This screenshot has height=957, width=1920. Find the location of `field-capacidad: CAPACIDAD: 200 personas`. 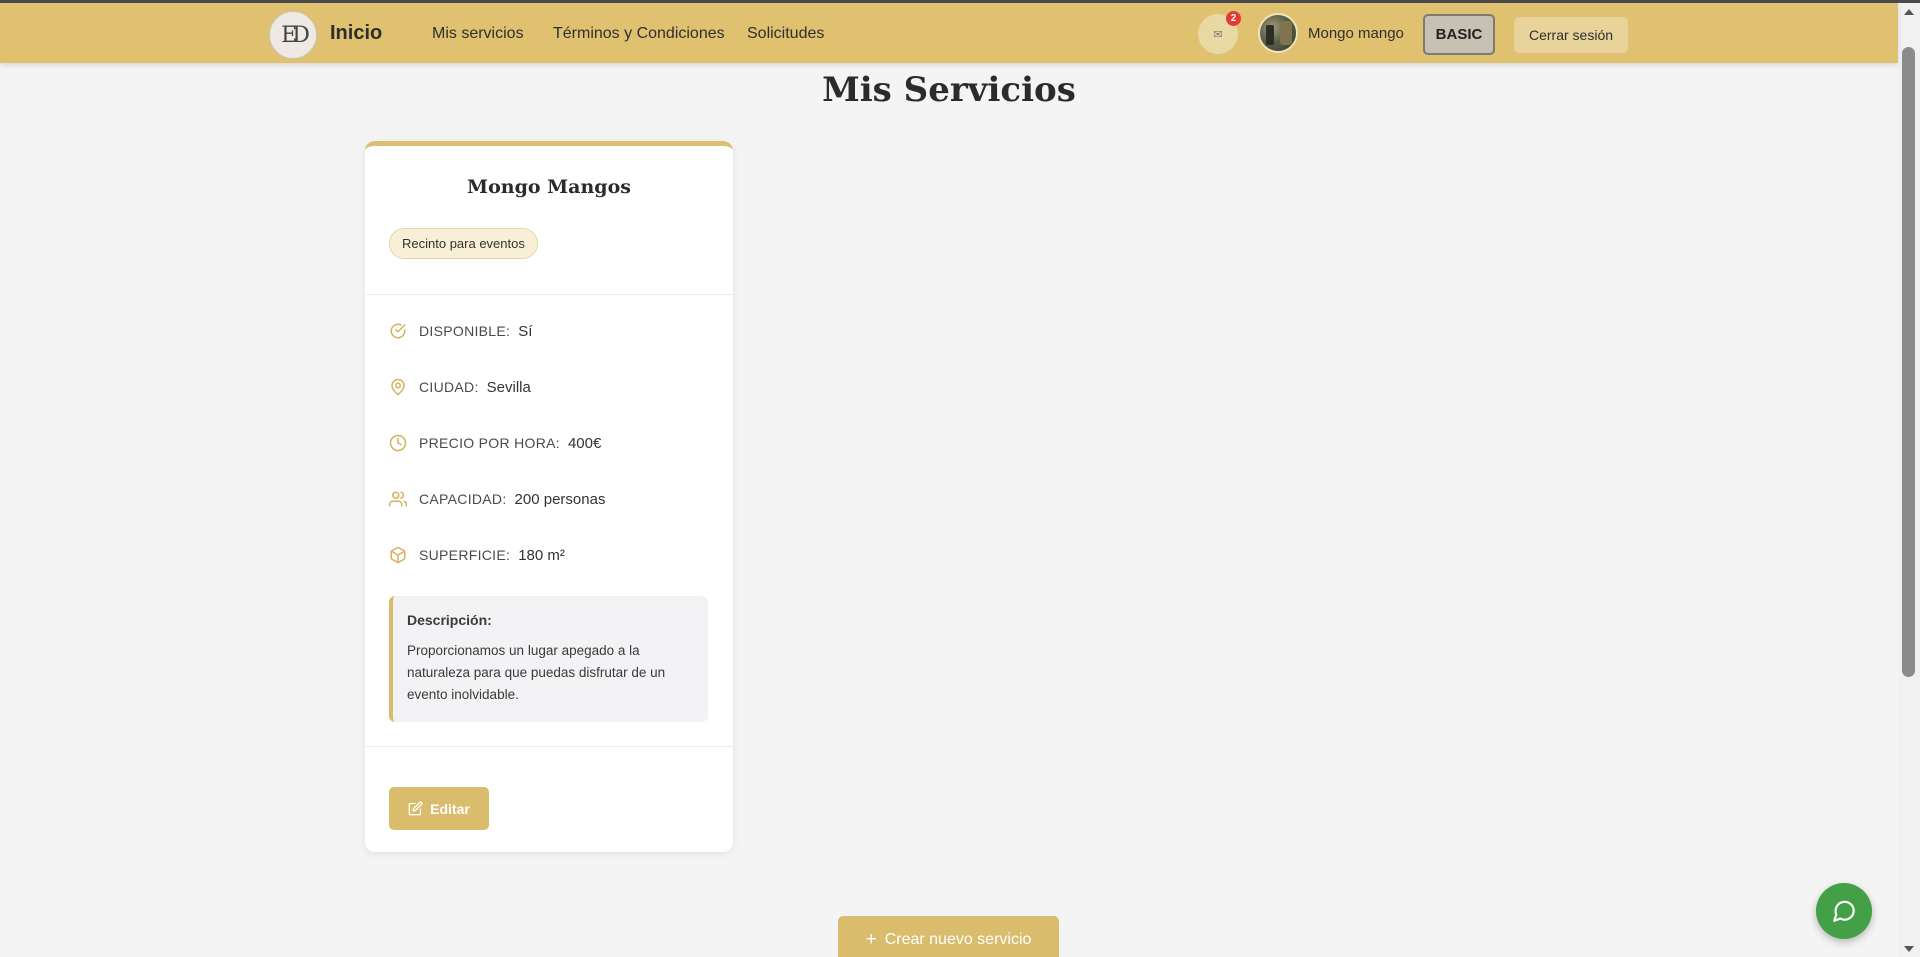

field-capacidad: CAPACIDAD: 200 personas is located at coordinates (497, 499).